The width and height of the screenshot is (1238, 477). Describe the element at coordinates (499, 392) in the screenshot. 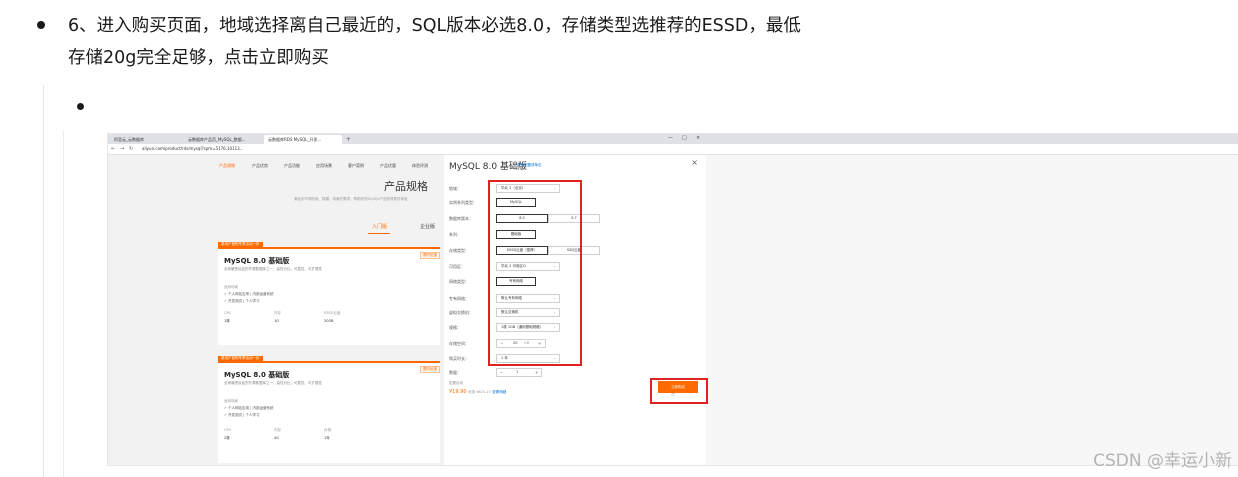

I see `price-detail-link: 查看明细` at that location.